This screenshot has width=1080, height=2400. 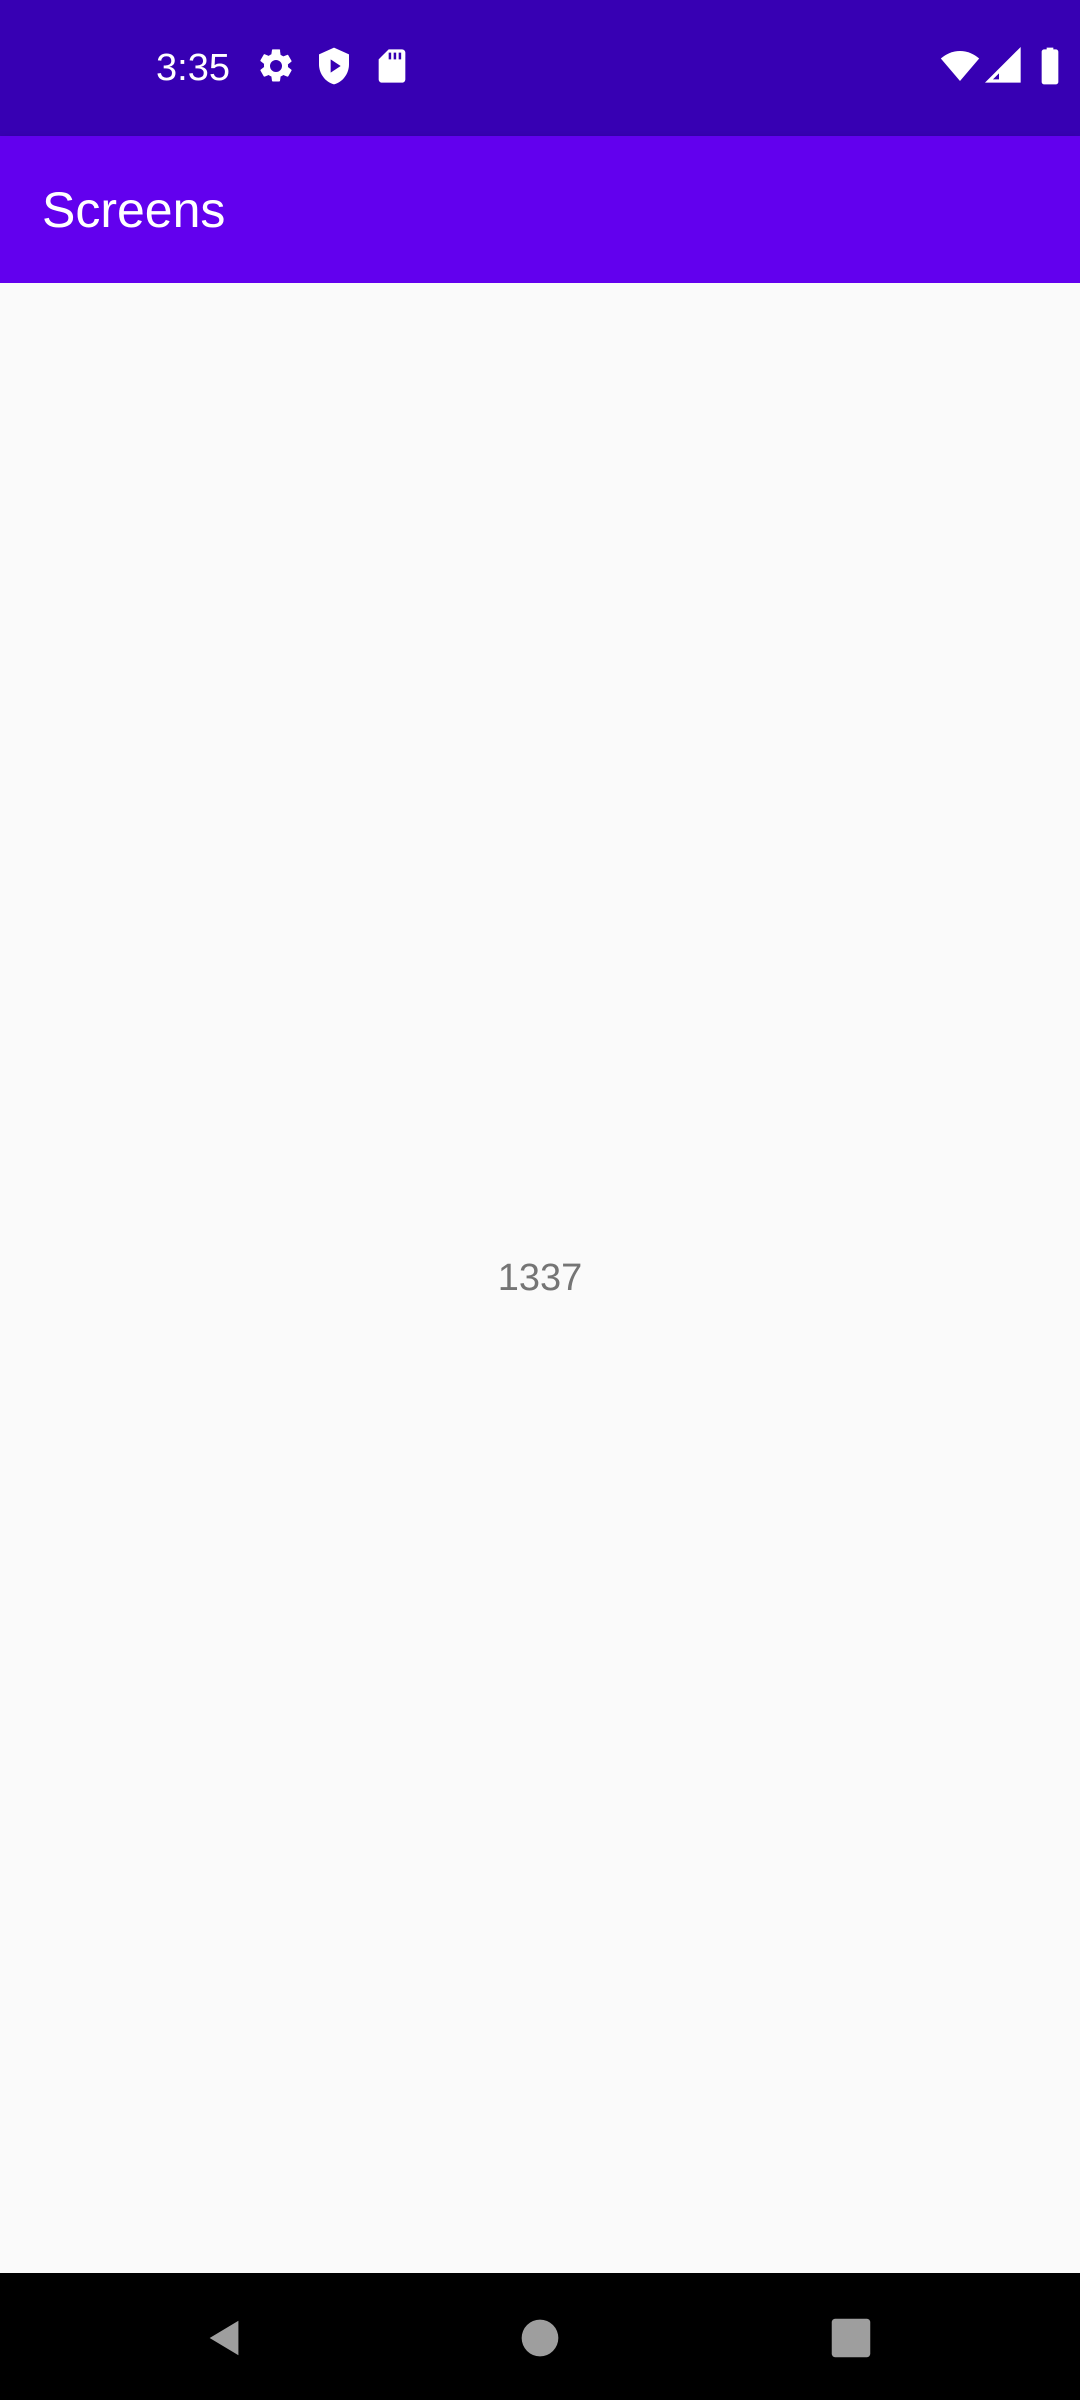 I want to click on wifi-icon, so click(x=960, y=66).